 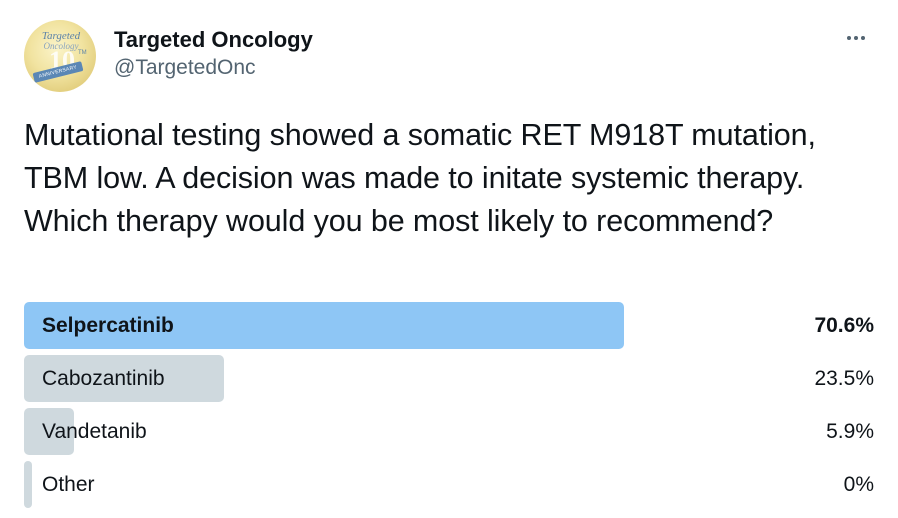 I want to click on poll-option-label: Cabozantinib, so click(x=103, y=378).